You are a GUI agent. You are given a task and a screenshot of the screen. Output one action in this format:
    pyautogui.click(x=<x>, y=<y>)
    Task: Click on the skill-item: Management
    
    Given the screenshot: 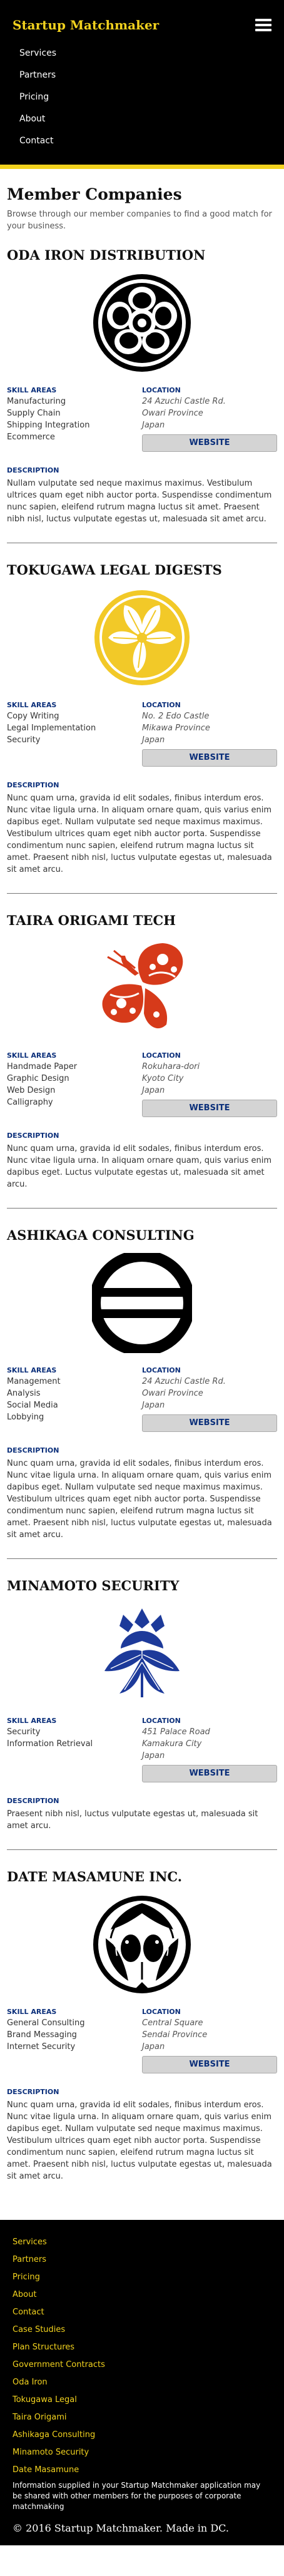 What is the action you would take?
    pyautogui.click(x=34, y=1382)
    